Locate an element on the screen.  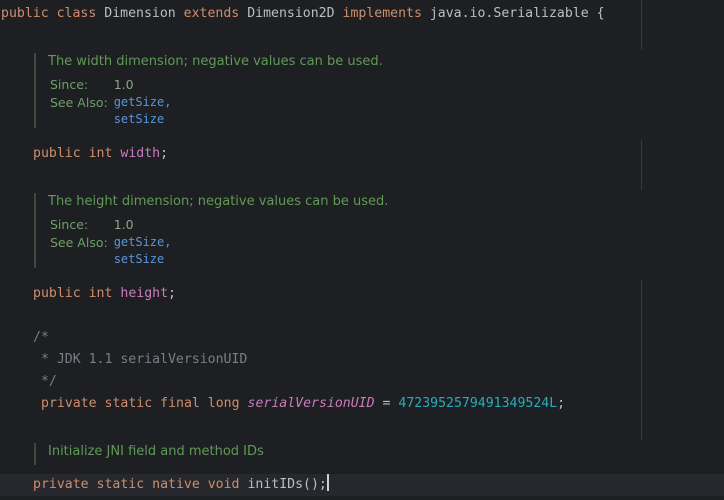
width-field-line: public int width; is located at coordinates (100, 154).